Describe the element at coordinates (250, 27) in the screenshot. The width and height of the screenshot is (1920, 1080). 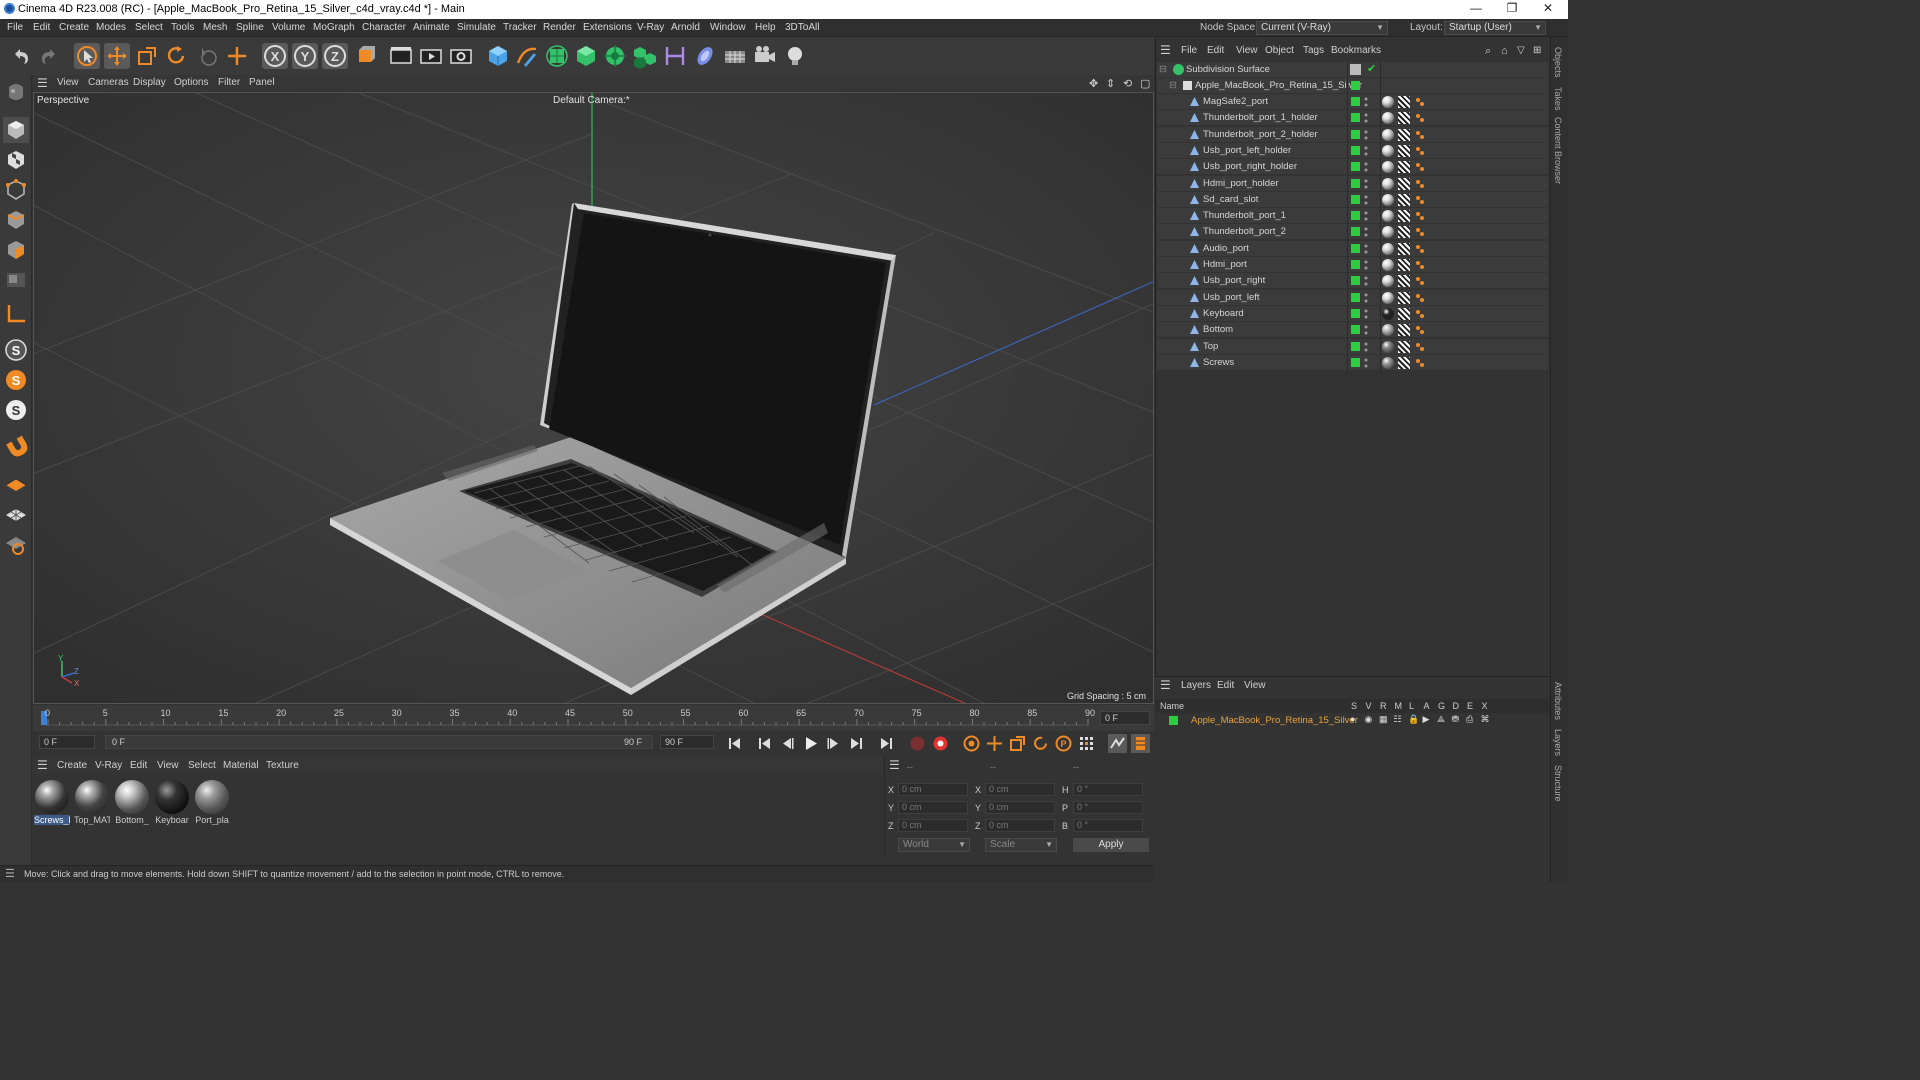
I see `menu-spline: Spline` at that location.